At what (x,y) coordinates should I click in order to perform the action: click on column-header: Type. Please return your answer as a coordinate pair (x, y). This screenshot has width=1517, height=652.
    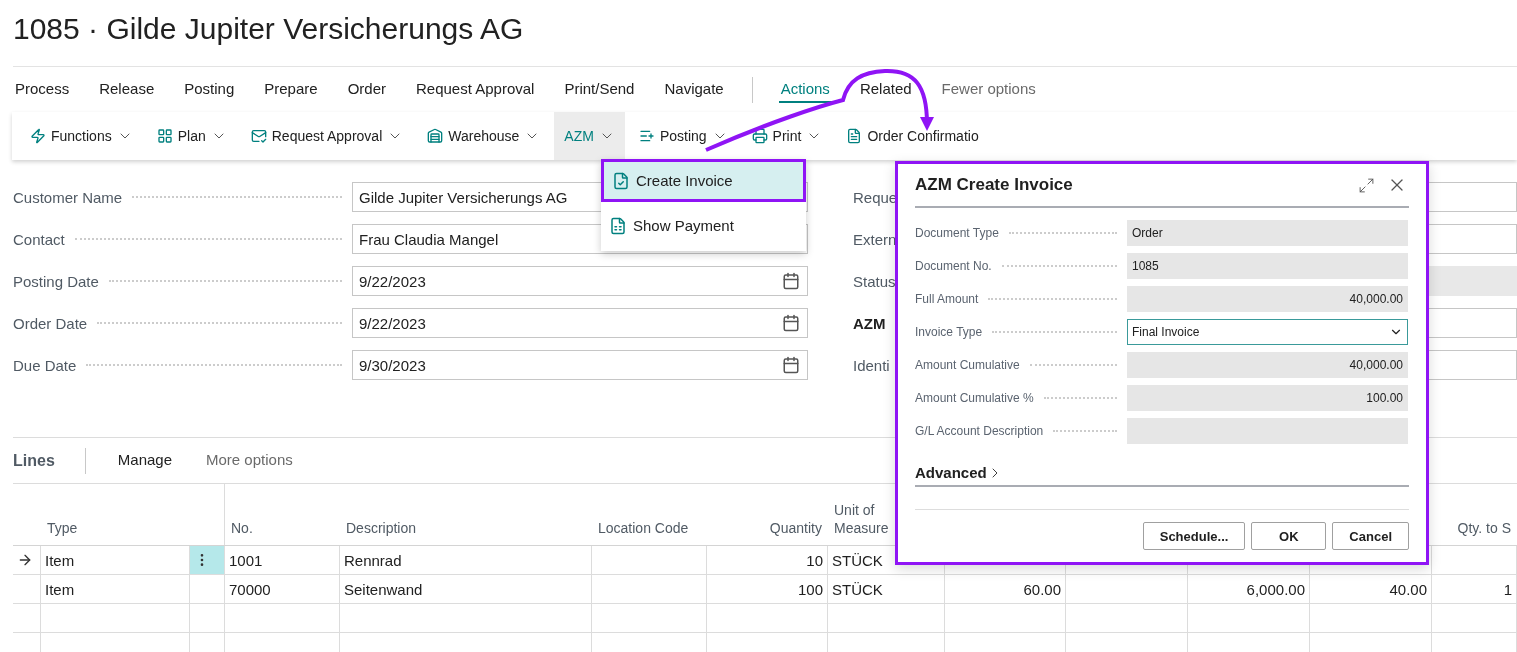
    Looking at the image, I should click on (62, 528).